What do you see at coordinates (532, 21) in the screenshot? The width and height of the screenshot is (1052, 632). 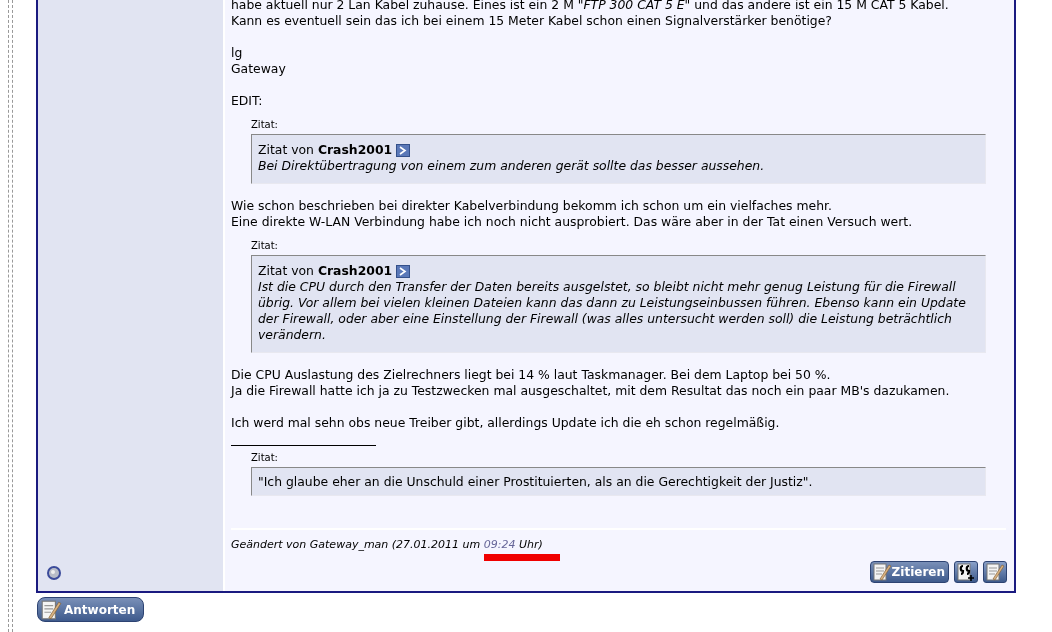 I see `post-text: Kann es eventuell sein das ich bei einem 15 Meter Kabel schon einen Signalverstärker benötige?` at bounding box center [532, 21].